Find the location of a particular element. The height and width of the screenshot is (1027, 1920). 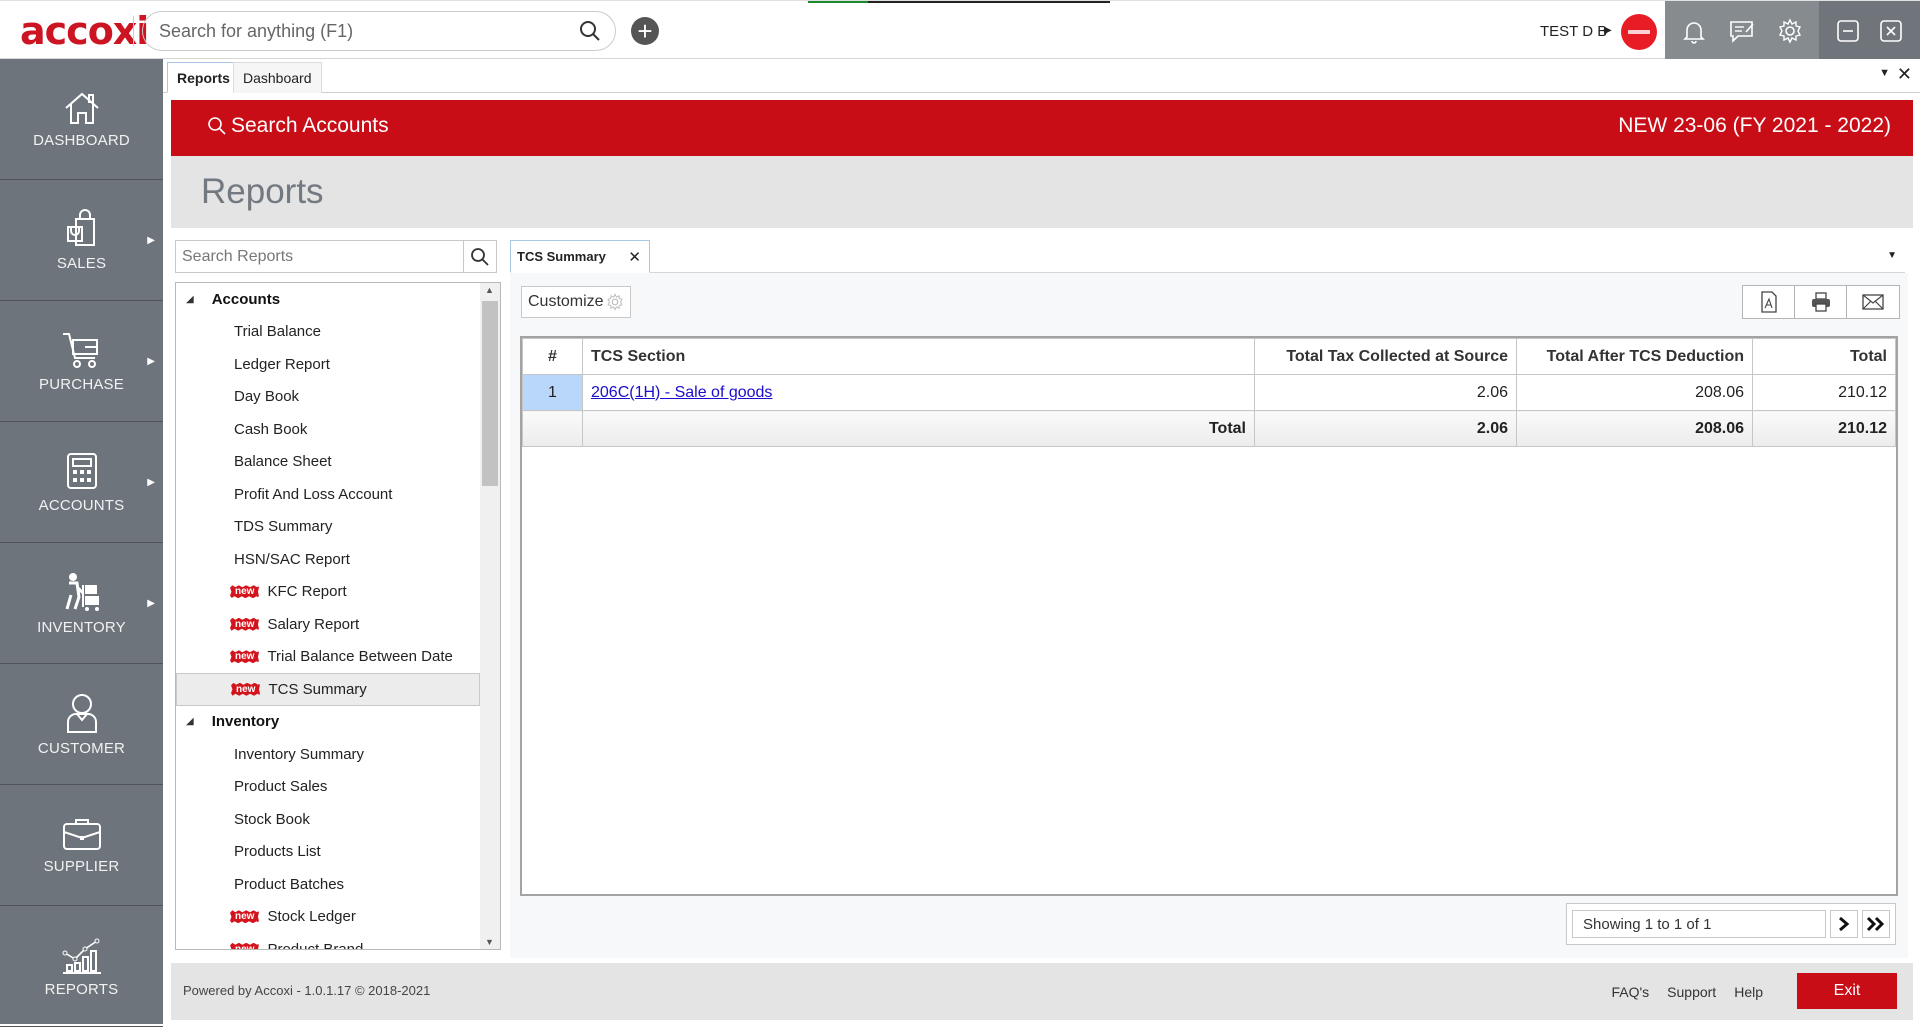

report-item: new Trial Balance Between Date is located at coordinates (328, 657).